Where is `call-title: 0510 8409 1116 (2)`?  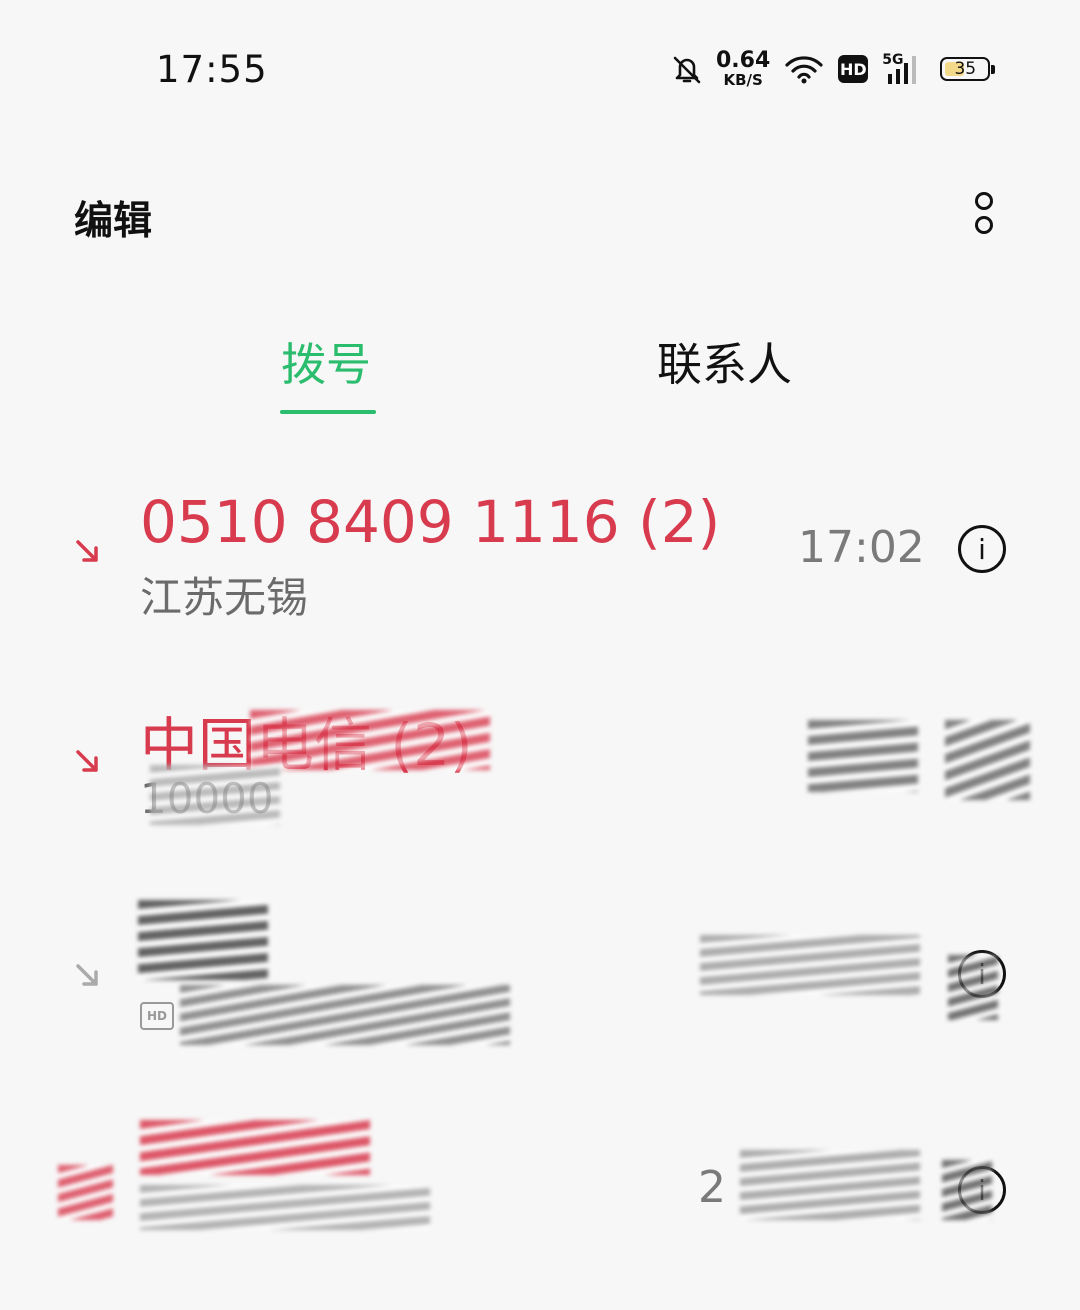
call-title: 0510 8409 1116 (2) is located at coordinates (430, 522).